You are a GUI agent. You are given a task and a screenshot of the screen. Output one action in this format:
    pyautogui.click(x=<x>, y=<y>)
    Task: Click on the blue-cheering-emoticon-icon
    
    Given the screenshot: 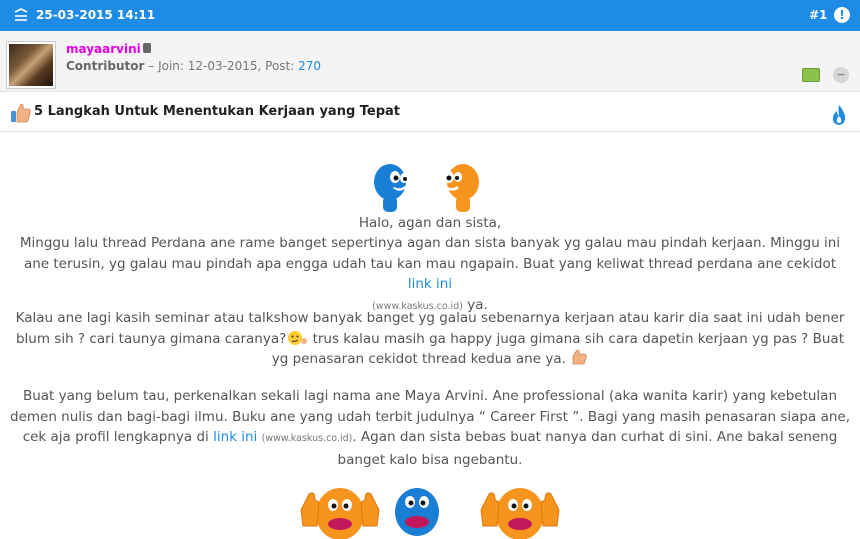 What is the action you would take?
    pyautogui.click(x=417, y=512)
    